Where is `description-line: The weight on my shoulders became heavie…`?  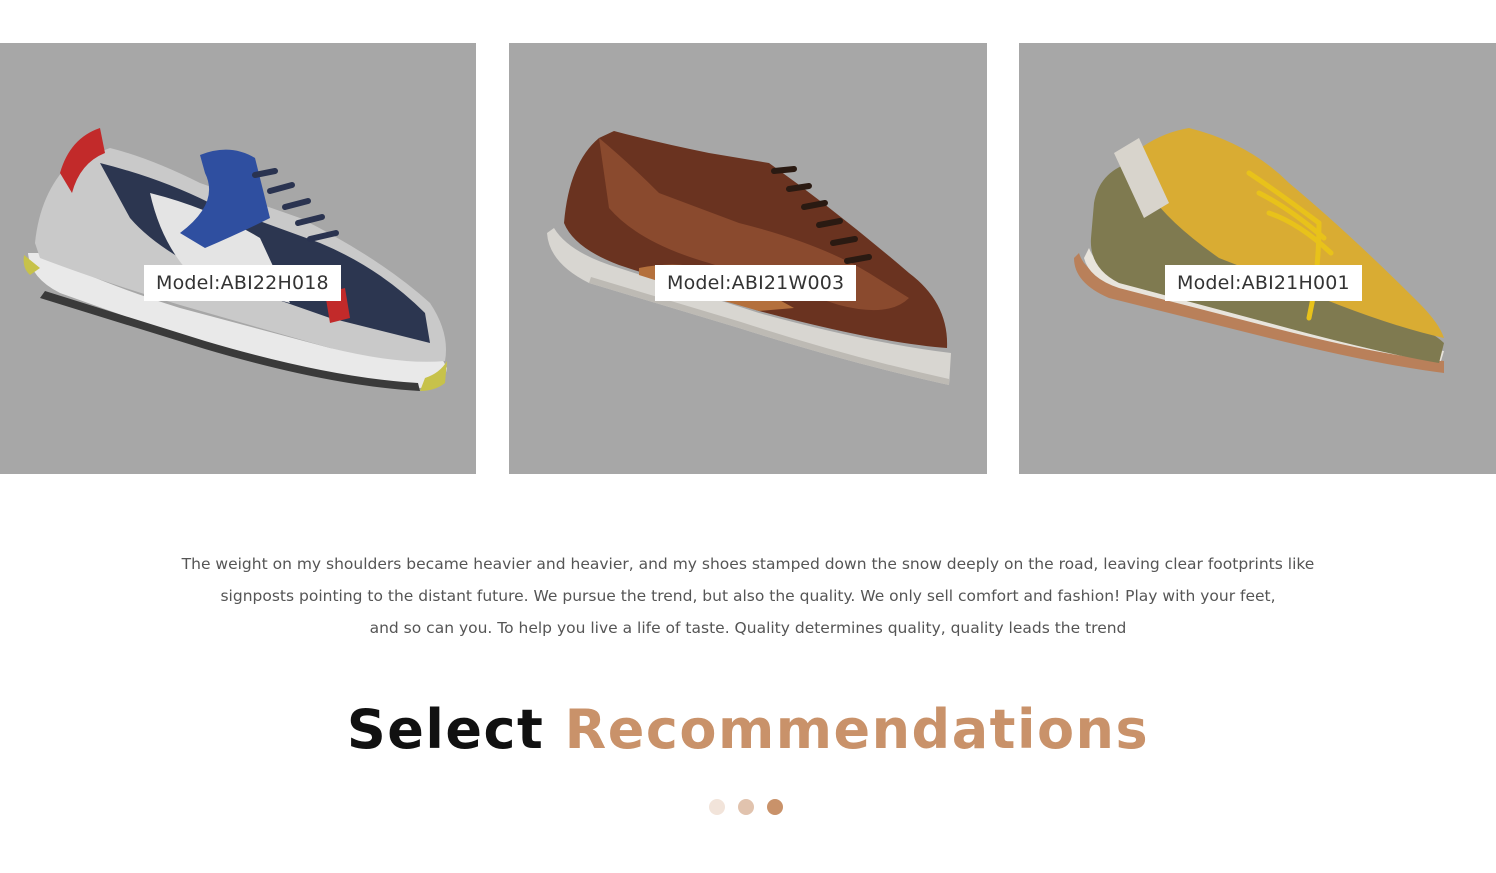 description-line: The weight on my shoulders became heavie… is located at coordinates (748, 564).